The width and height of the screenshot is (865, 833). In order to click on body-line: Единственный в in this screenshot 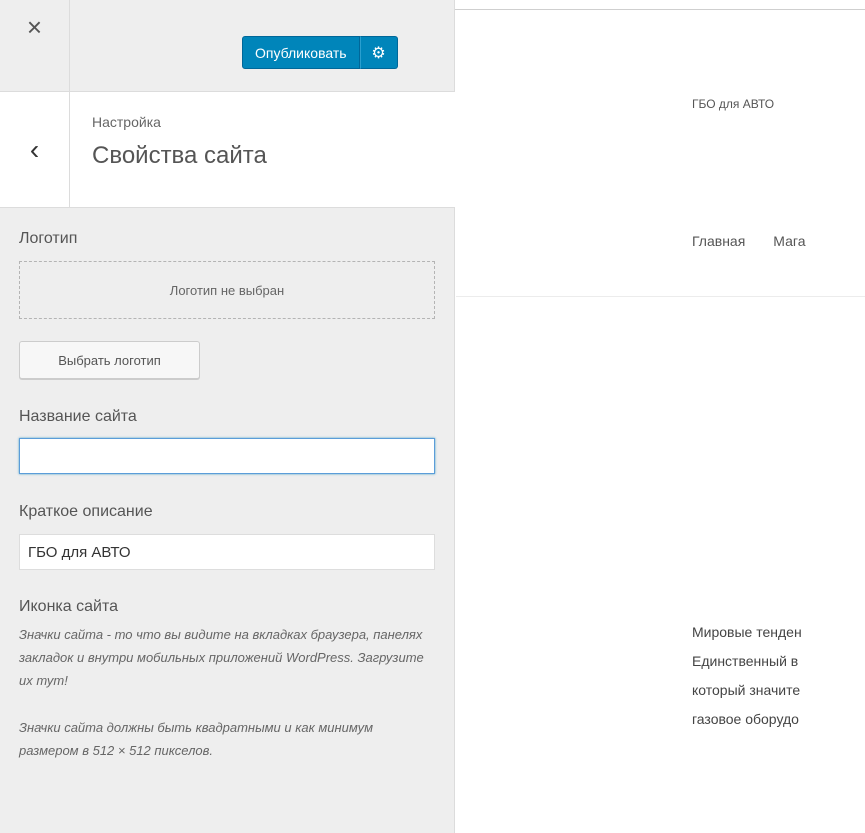, I will do `click(745, 661)`.